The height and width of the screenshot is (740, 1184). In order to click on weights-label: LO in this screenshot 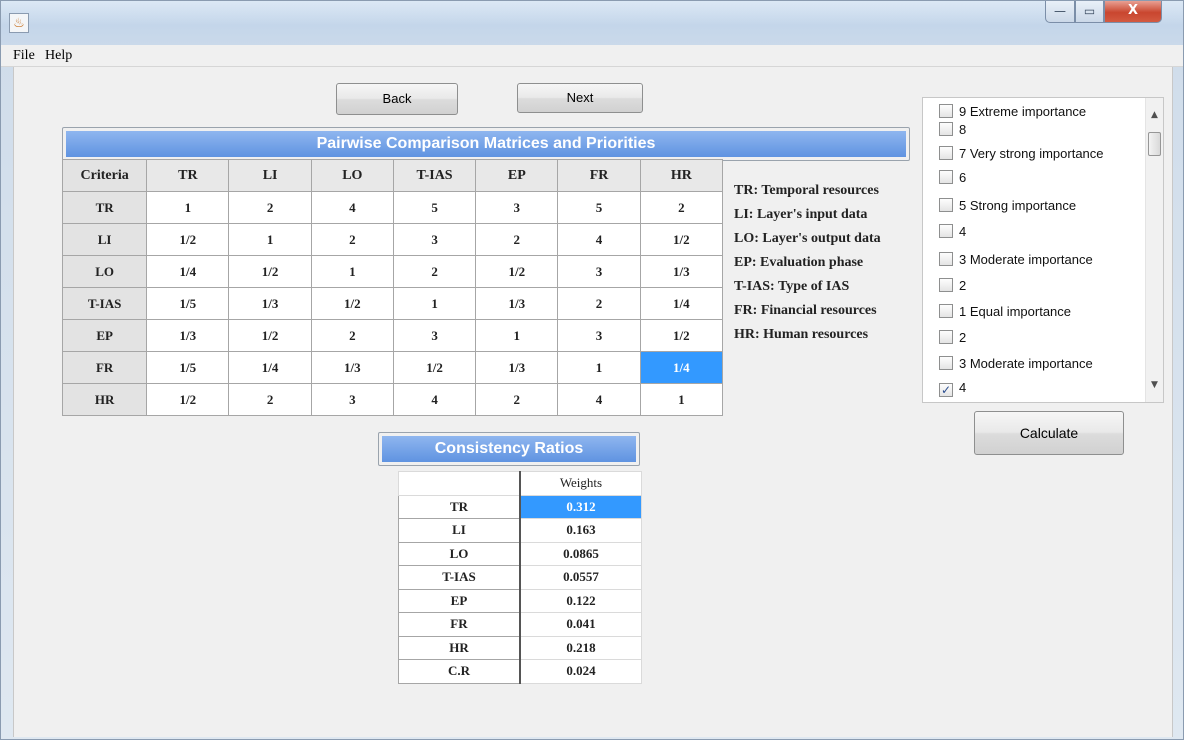, I will do `click(459, 553)`.